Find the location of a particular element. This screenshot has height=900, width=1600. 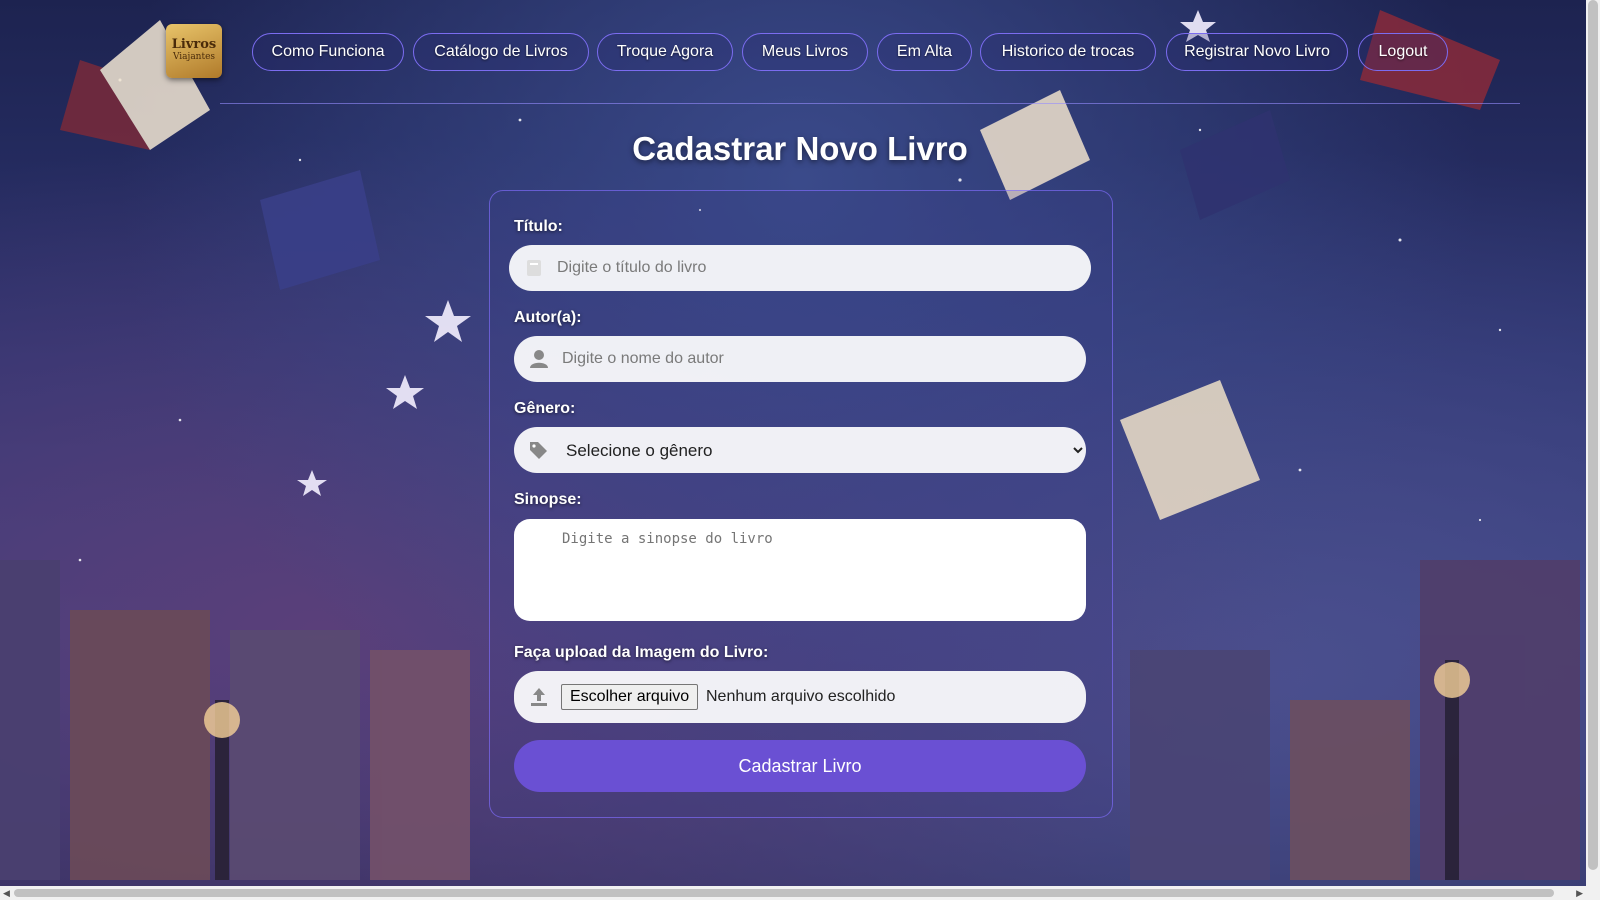

autor-input is located at coordinates (800, 359).